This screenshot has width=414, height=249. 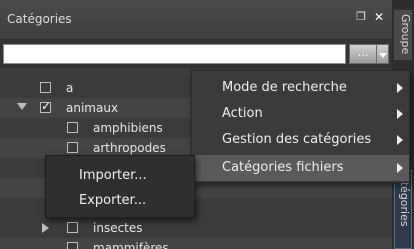 What do you see at coordinates (45, 106) in the screenshot?
I see `checkbox-checked` at bounding box center [45, 106].